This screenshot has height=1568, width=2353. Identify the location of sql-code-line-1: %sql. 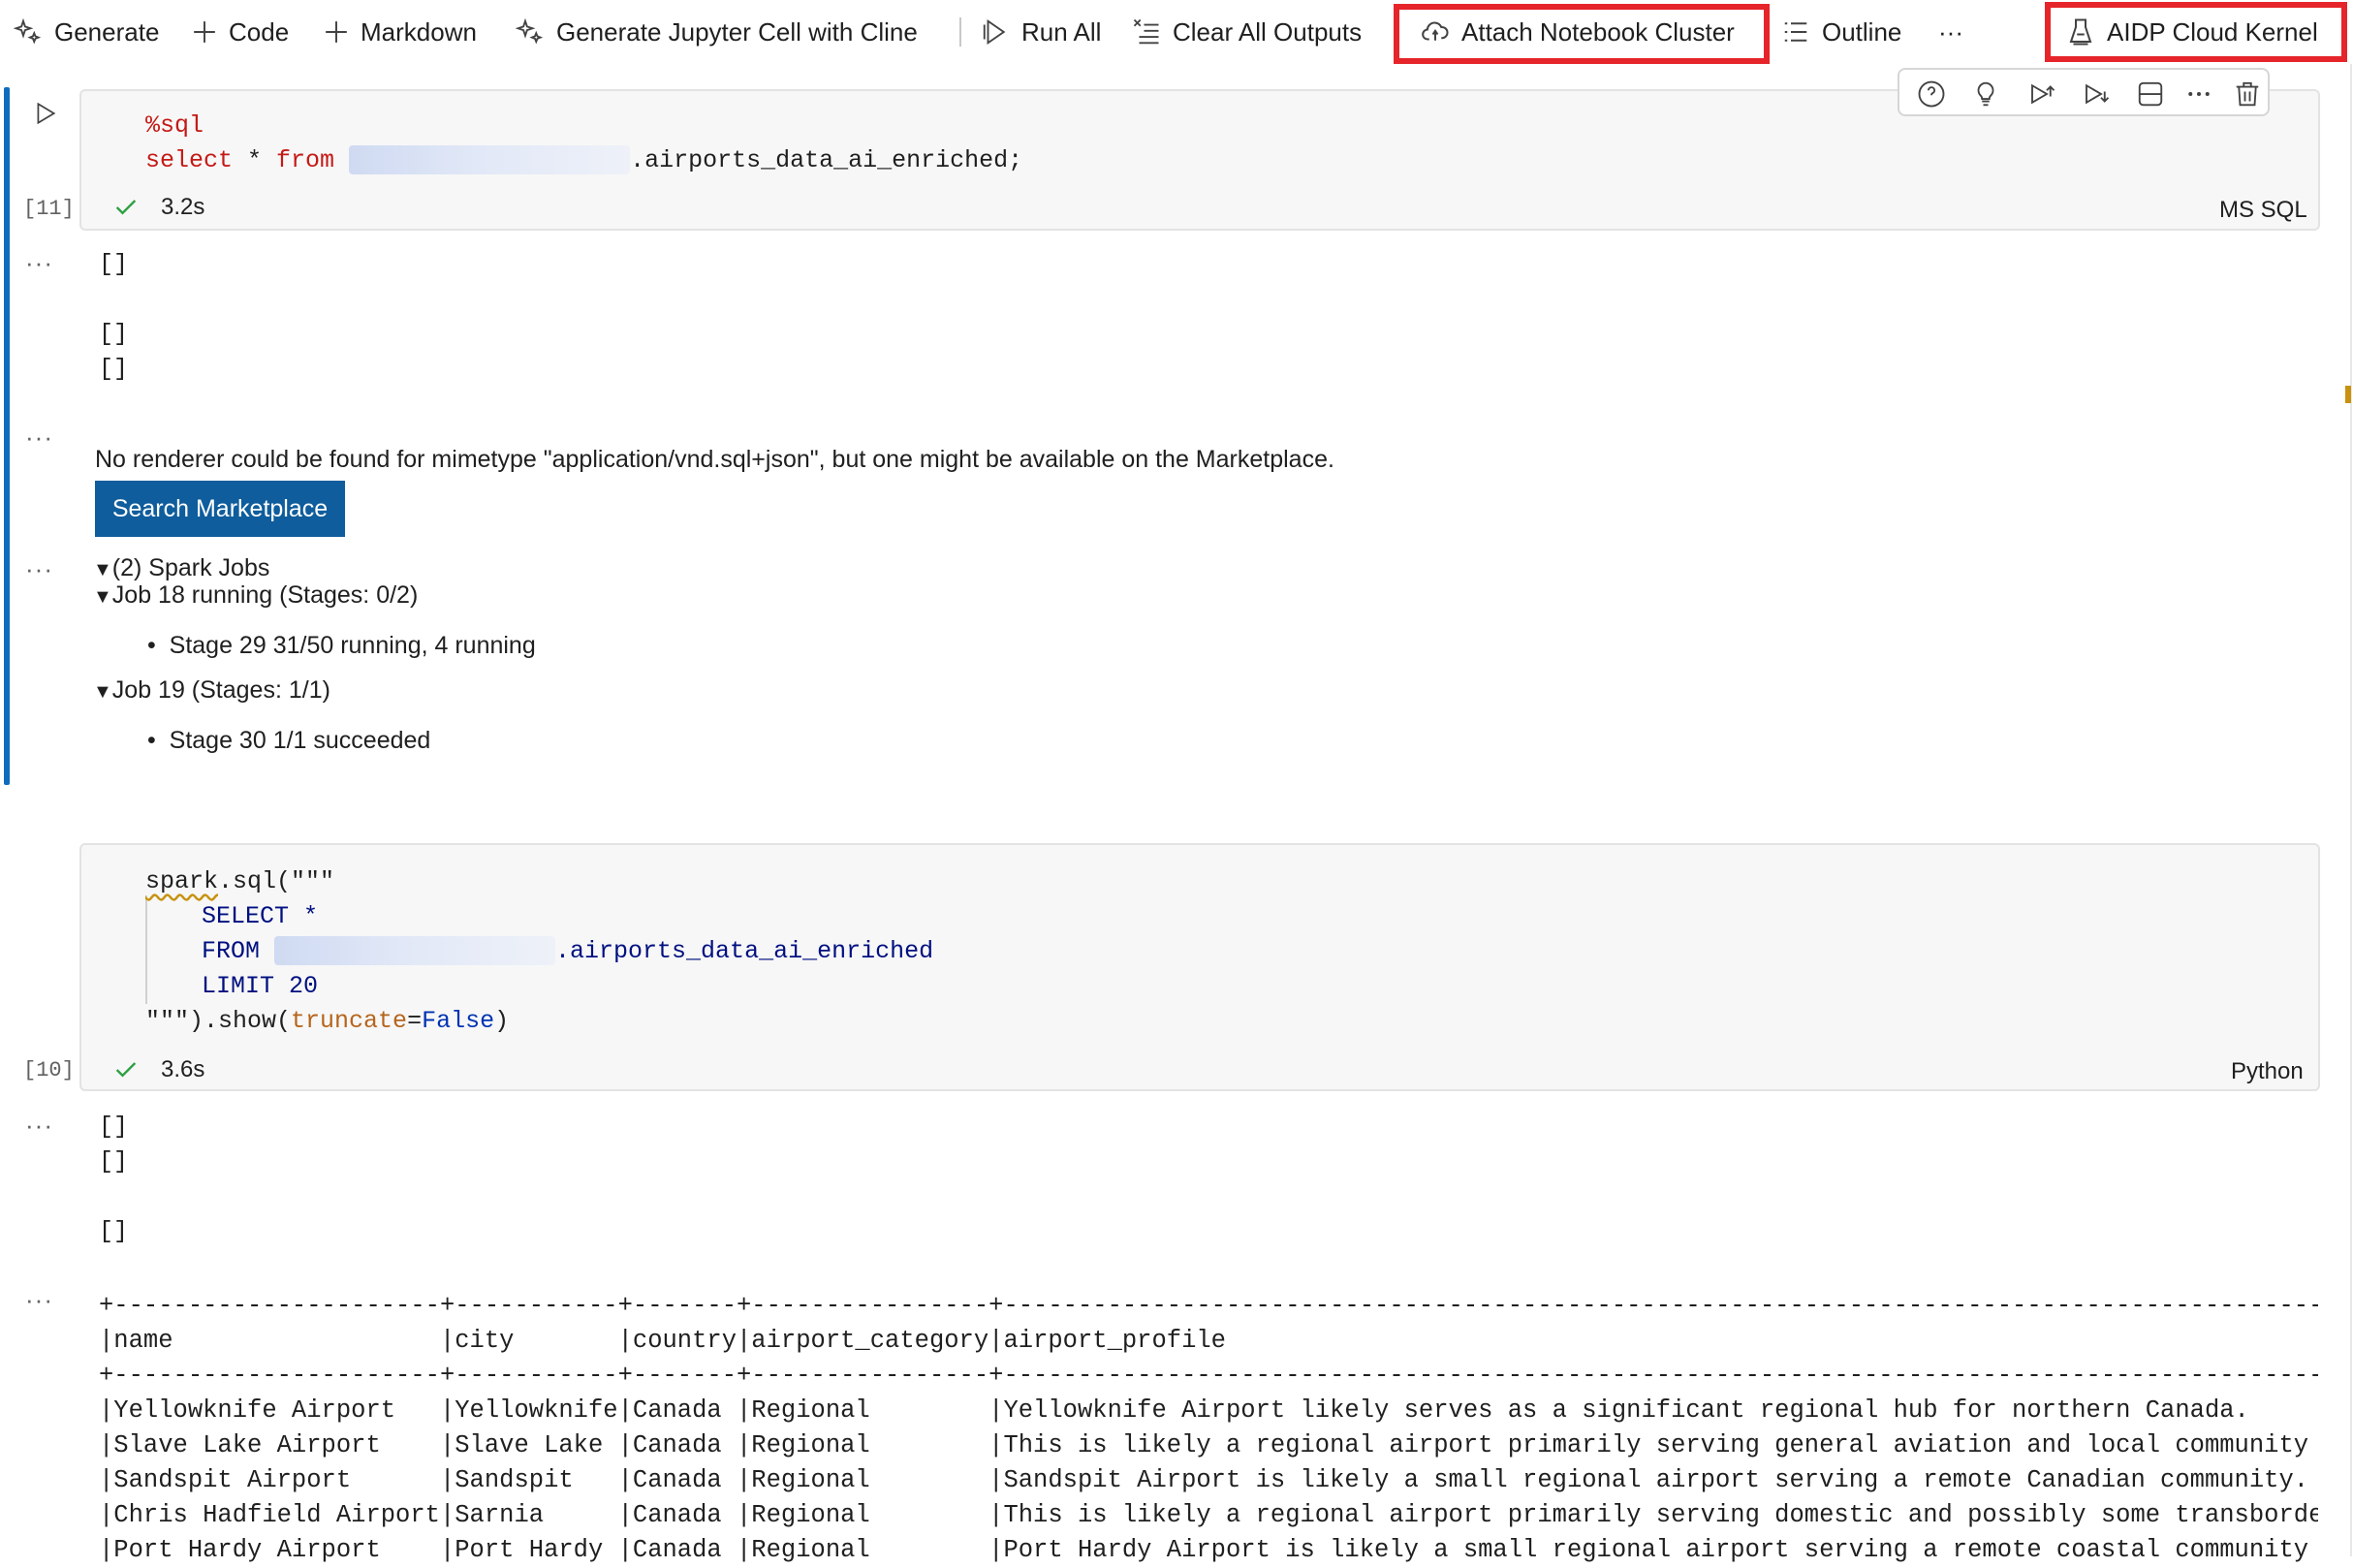
(174, 126).